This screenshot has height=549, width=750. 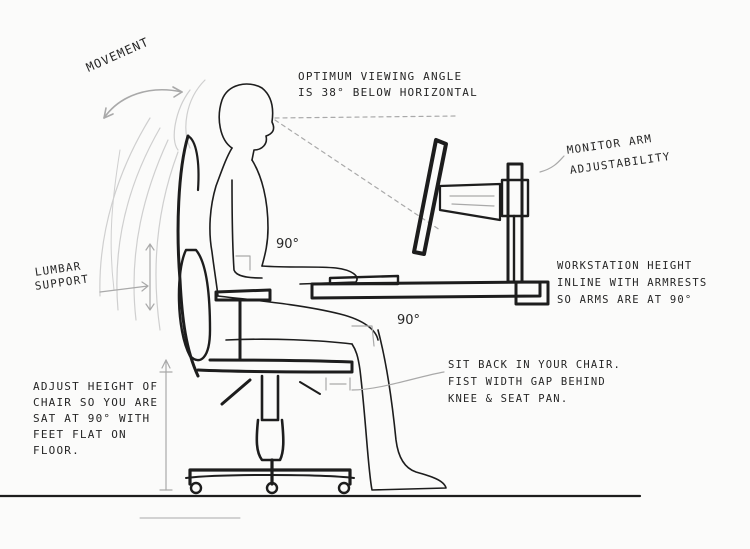 I want to click on sit-back-label-line1: SIT BACK IN YOUR CHAIR., so click(x=534, y=365).